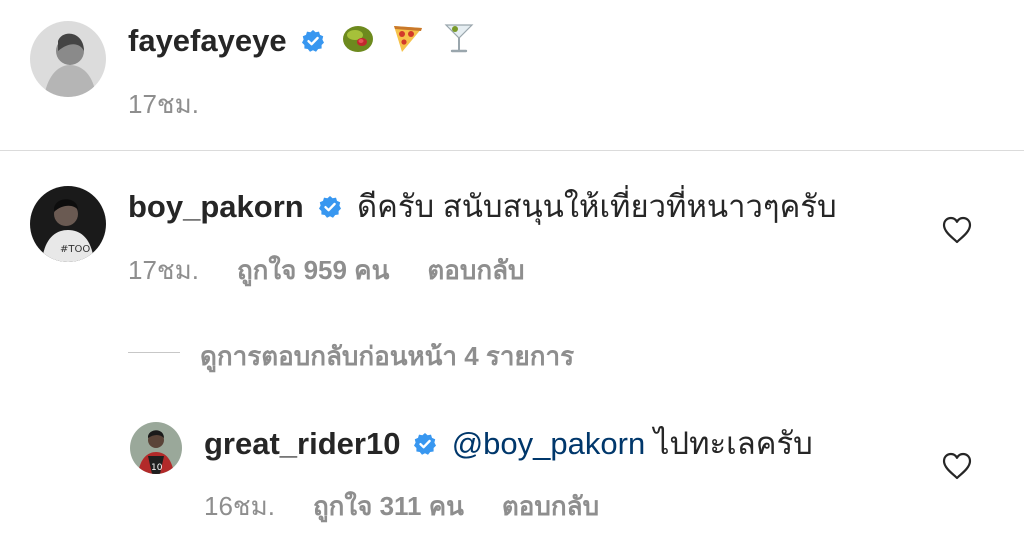 Image resolution: width=1024 pixels, height=537 pixels. I want to click on reply-timestamp: 16ชม., so click(239, 506).